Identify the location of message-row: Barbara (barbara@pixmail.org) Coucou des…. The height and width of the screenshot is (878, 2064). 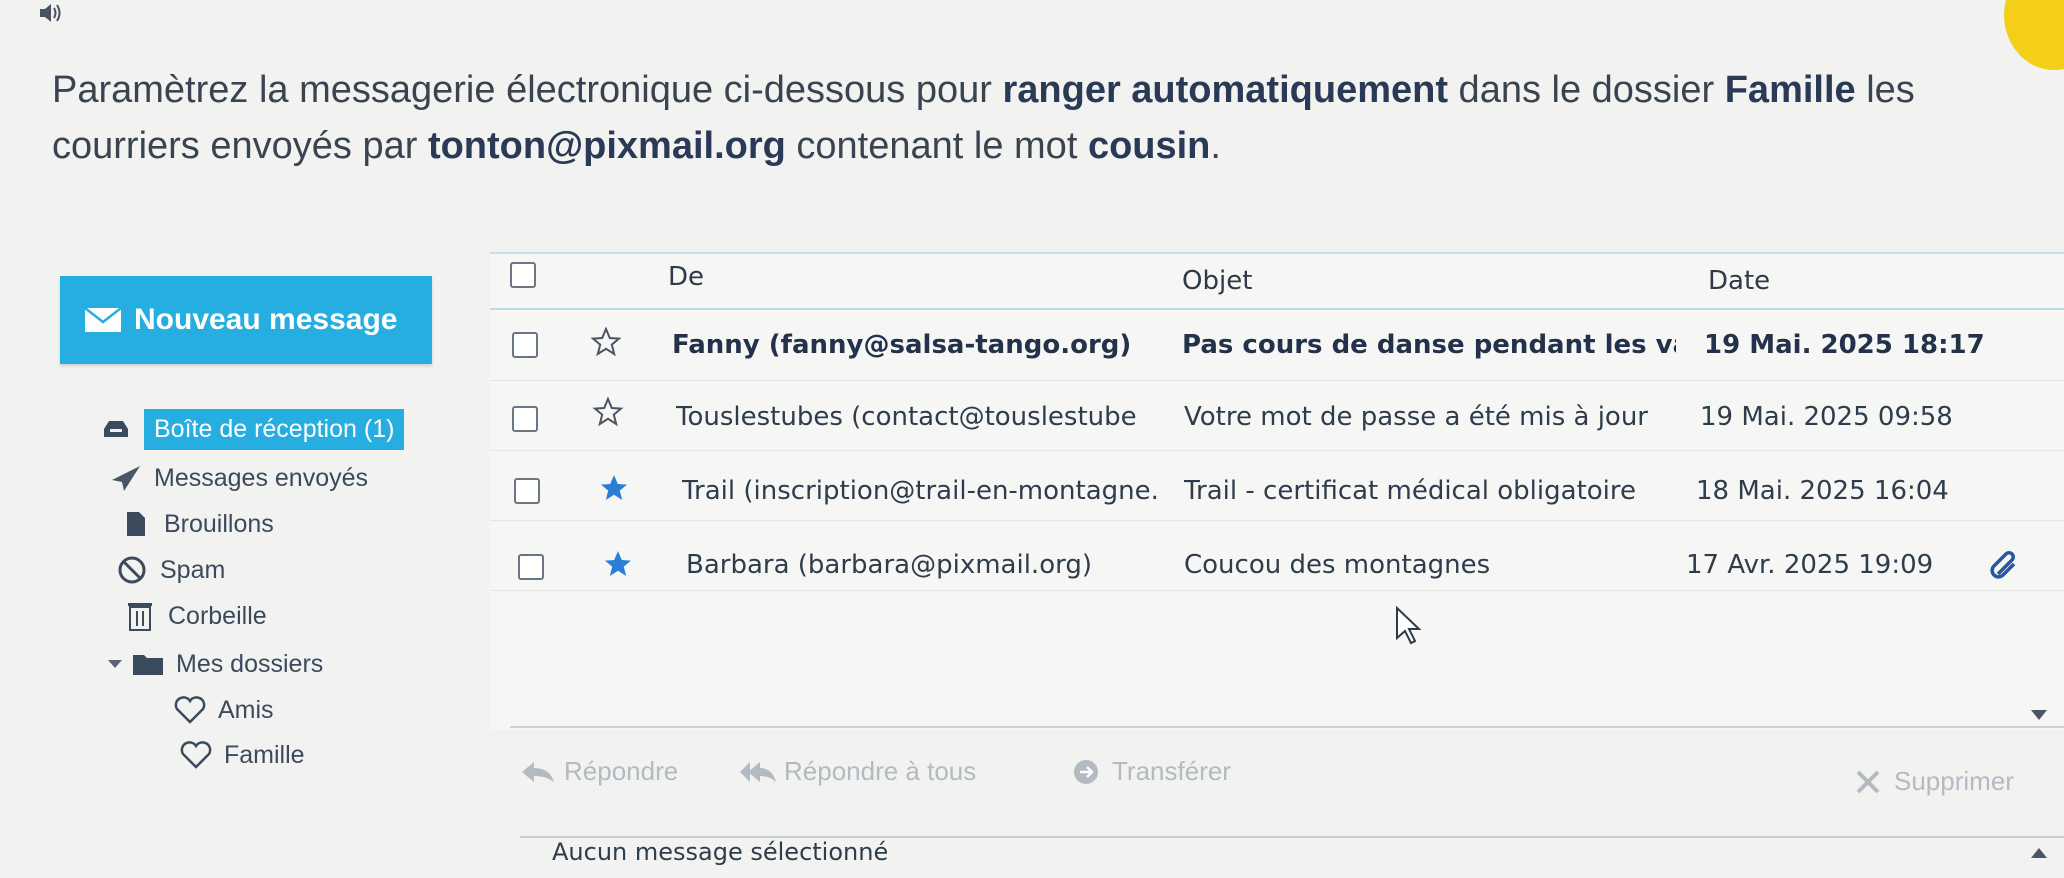
(1277, 555).